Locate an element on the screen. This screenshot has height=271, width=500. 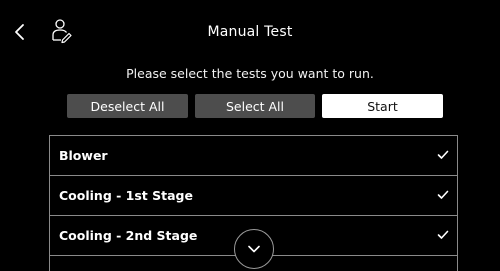
page-title: Manual Test is located at coordinates (250, 32).